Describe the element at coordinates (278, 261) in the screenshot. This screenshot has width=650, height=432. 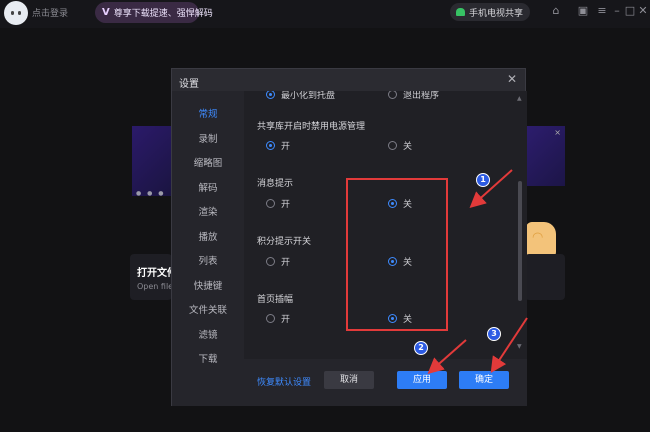
I see `points-on-option: 开` at that location.